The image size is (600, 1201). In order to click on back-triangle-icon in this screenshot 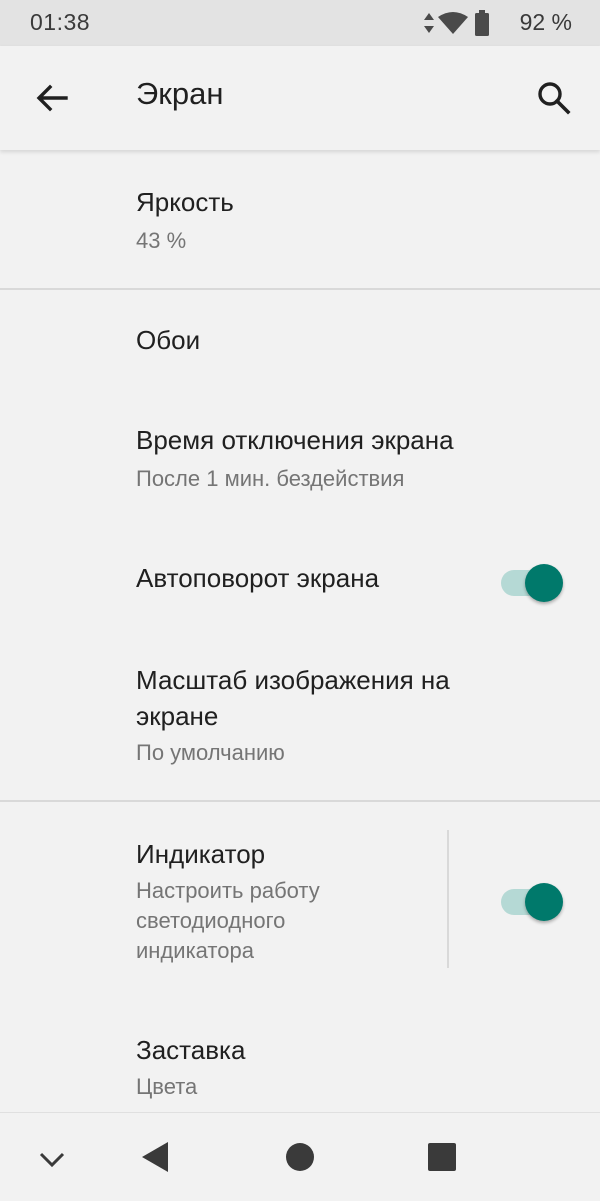, I will do `click(155, 1157)`.